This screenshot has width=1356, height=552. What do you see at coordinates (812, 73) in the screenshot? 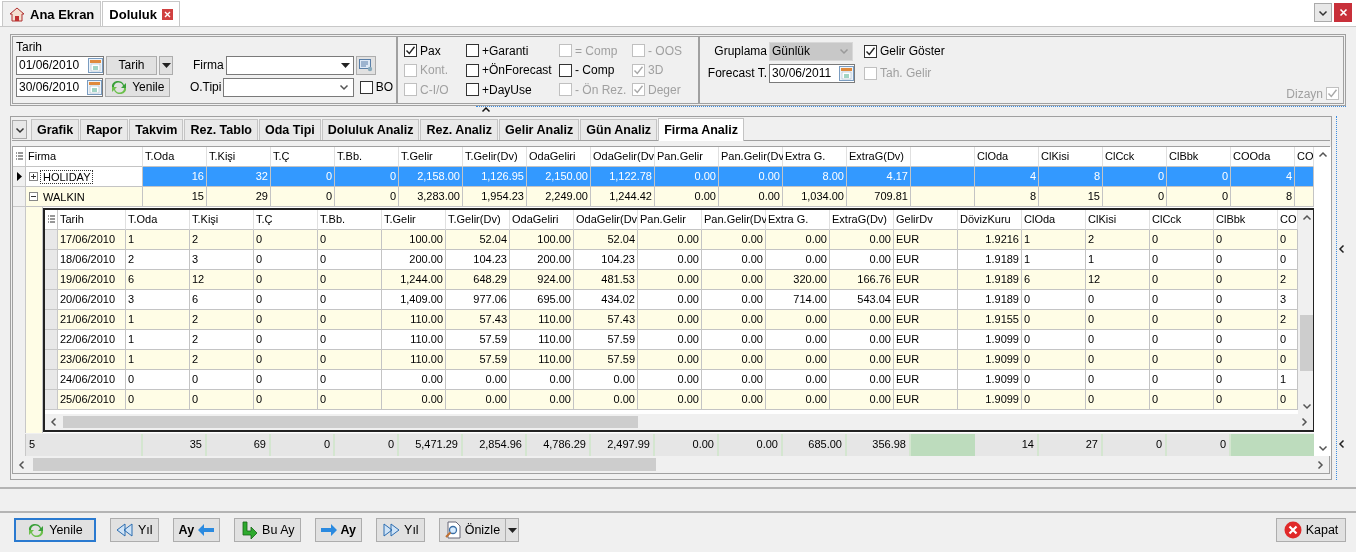
I see `date-field: 30/06/2011` at bounding box center [812, 73].